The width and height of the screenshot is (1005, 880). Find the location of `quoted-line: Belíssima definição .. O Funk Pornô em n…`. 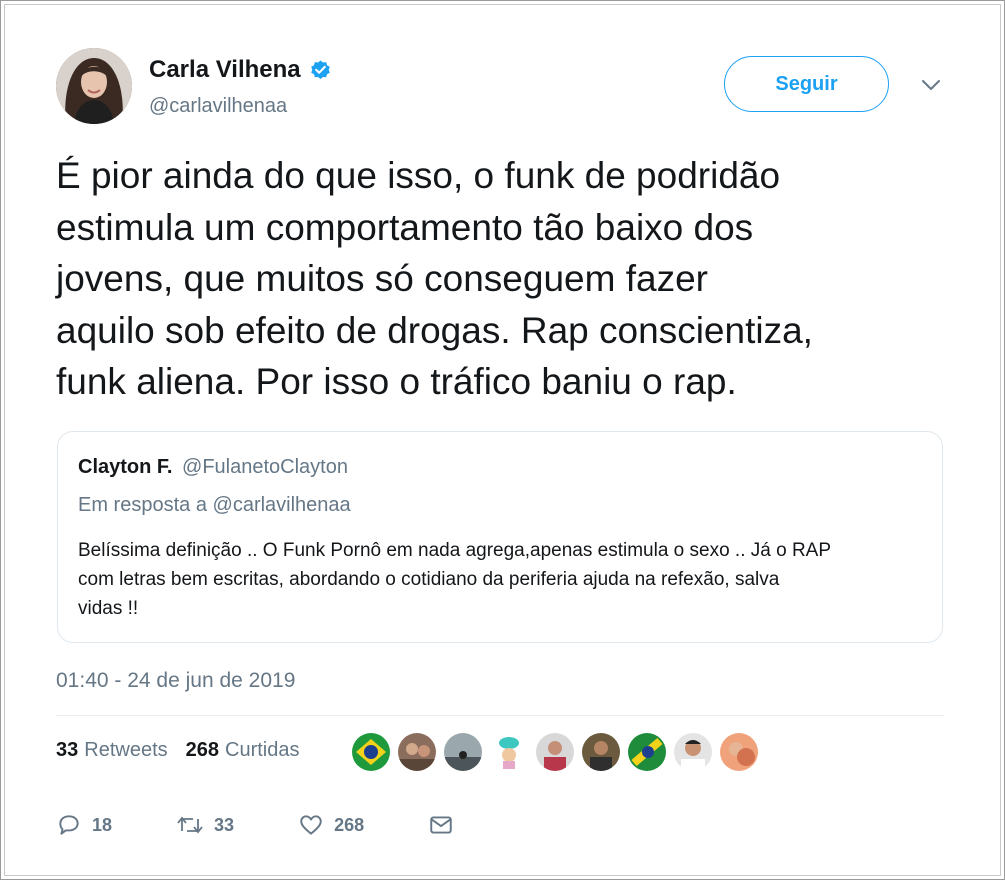

quoted-line: Belíssima definição .. O Funk Pornô em n… is located at coordinates (455, 550).